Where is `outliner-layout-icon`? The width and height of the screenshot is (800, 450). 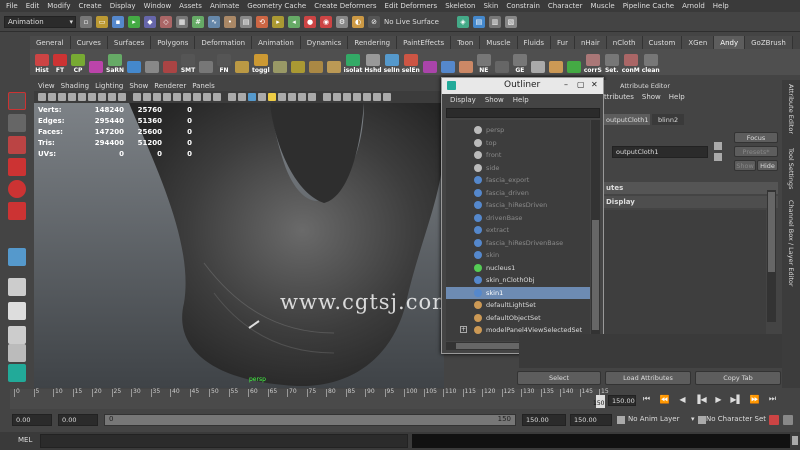
outliner-layout-icon is located at coordinates (17, 373).